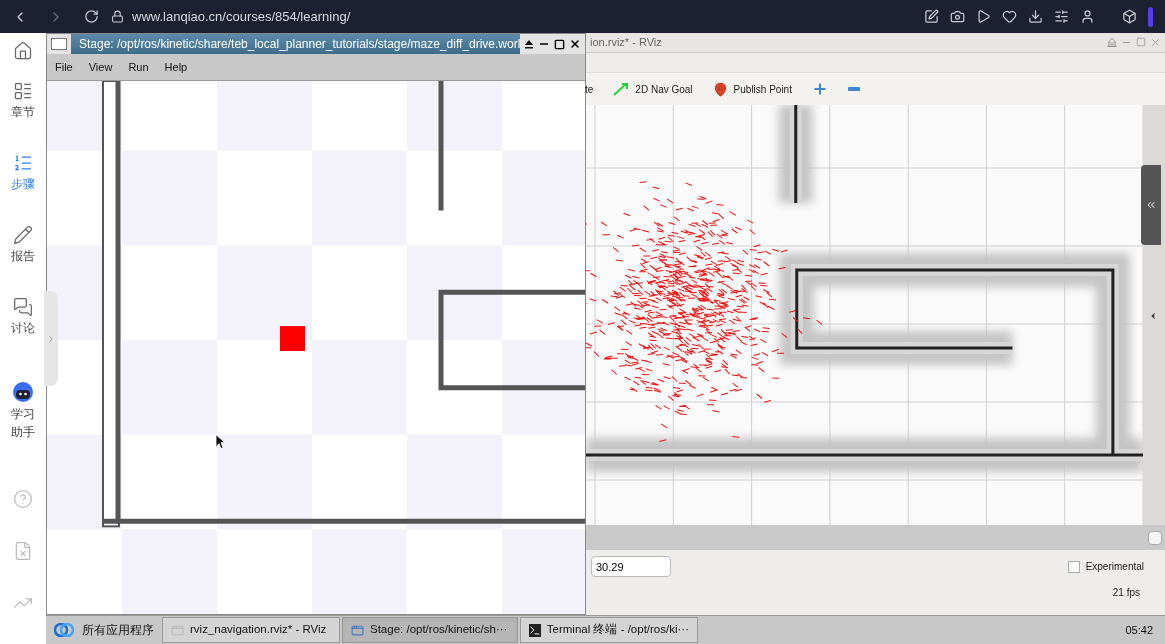  What do you see at coordinates (931, 16) in the screenshot?
I see `edit-icon` at bounding box center [931, 16].